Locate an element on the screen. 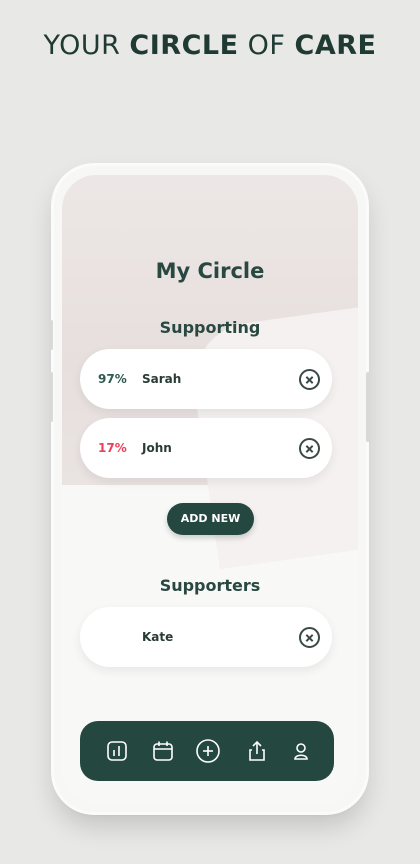 This screenshot has height=864, width=420. list-item: Kate is located at coordinates (206, 637).